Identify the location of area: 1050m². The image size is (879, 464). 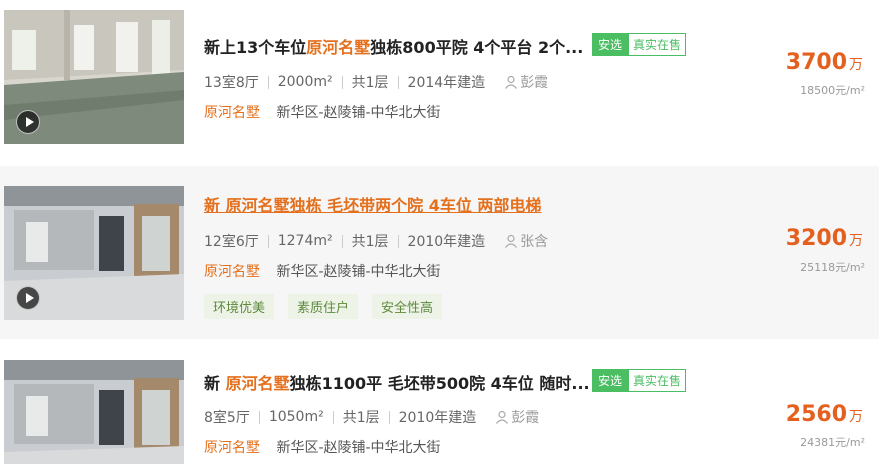
(296, 417).